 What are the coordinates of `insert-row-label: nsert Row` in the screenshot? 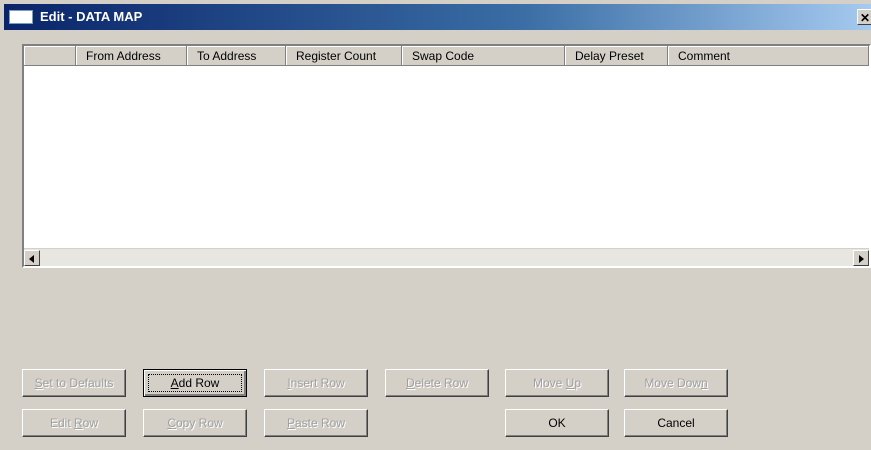 It's located at (317, 383).